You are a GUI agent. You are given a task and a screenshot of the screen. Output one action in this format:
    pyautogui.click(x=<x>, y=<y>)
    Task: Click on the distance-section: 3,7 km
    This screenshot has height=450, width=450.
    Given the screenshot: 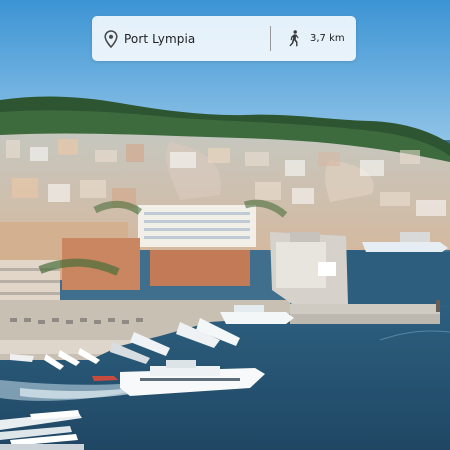 What is the action you would take?
    pyautogui.click(x=316, y=38)
    